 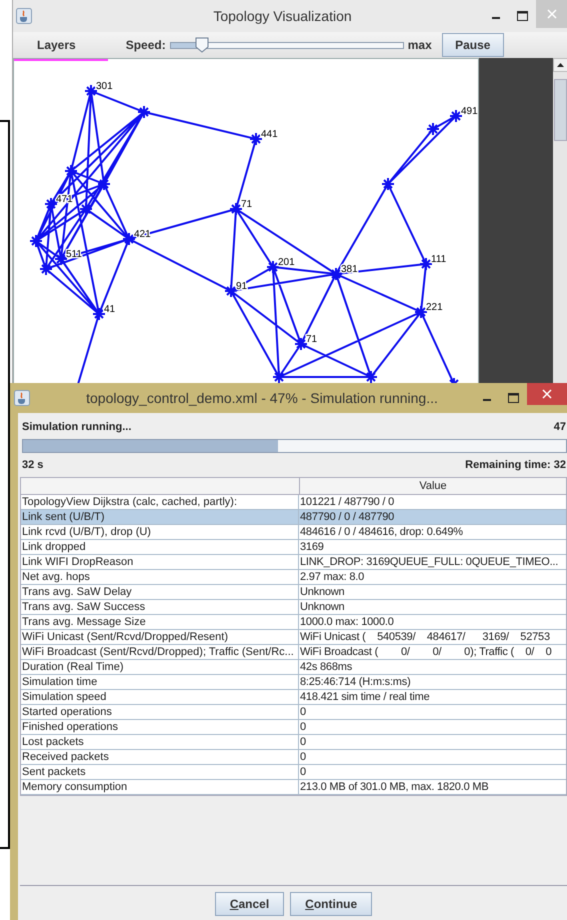 What do you see at coordinates (560, 110) in the screenshot?
I see `scrollbar-thumb` at bounding box center [560, 110].